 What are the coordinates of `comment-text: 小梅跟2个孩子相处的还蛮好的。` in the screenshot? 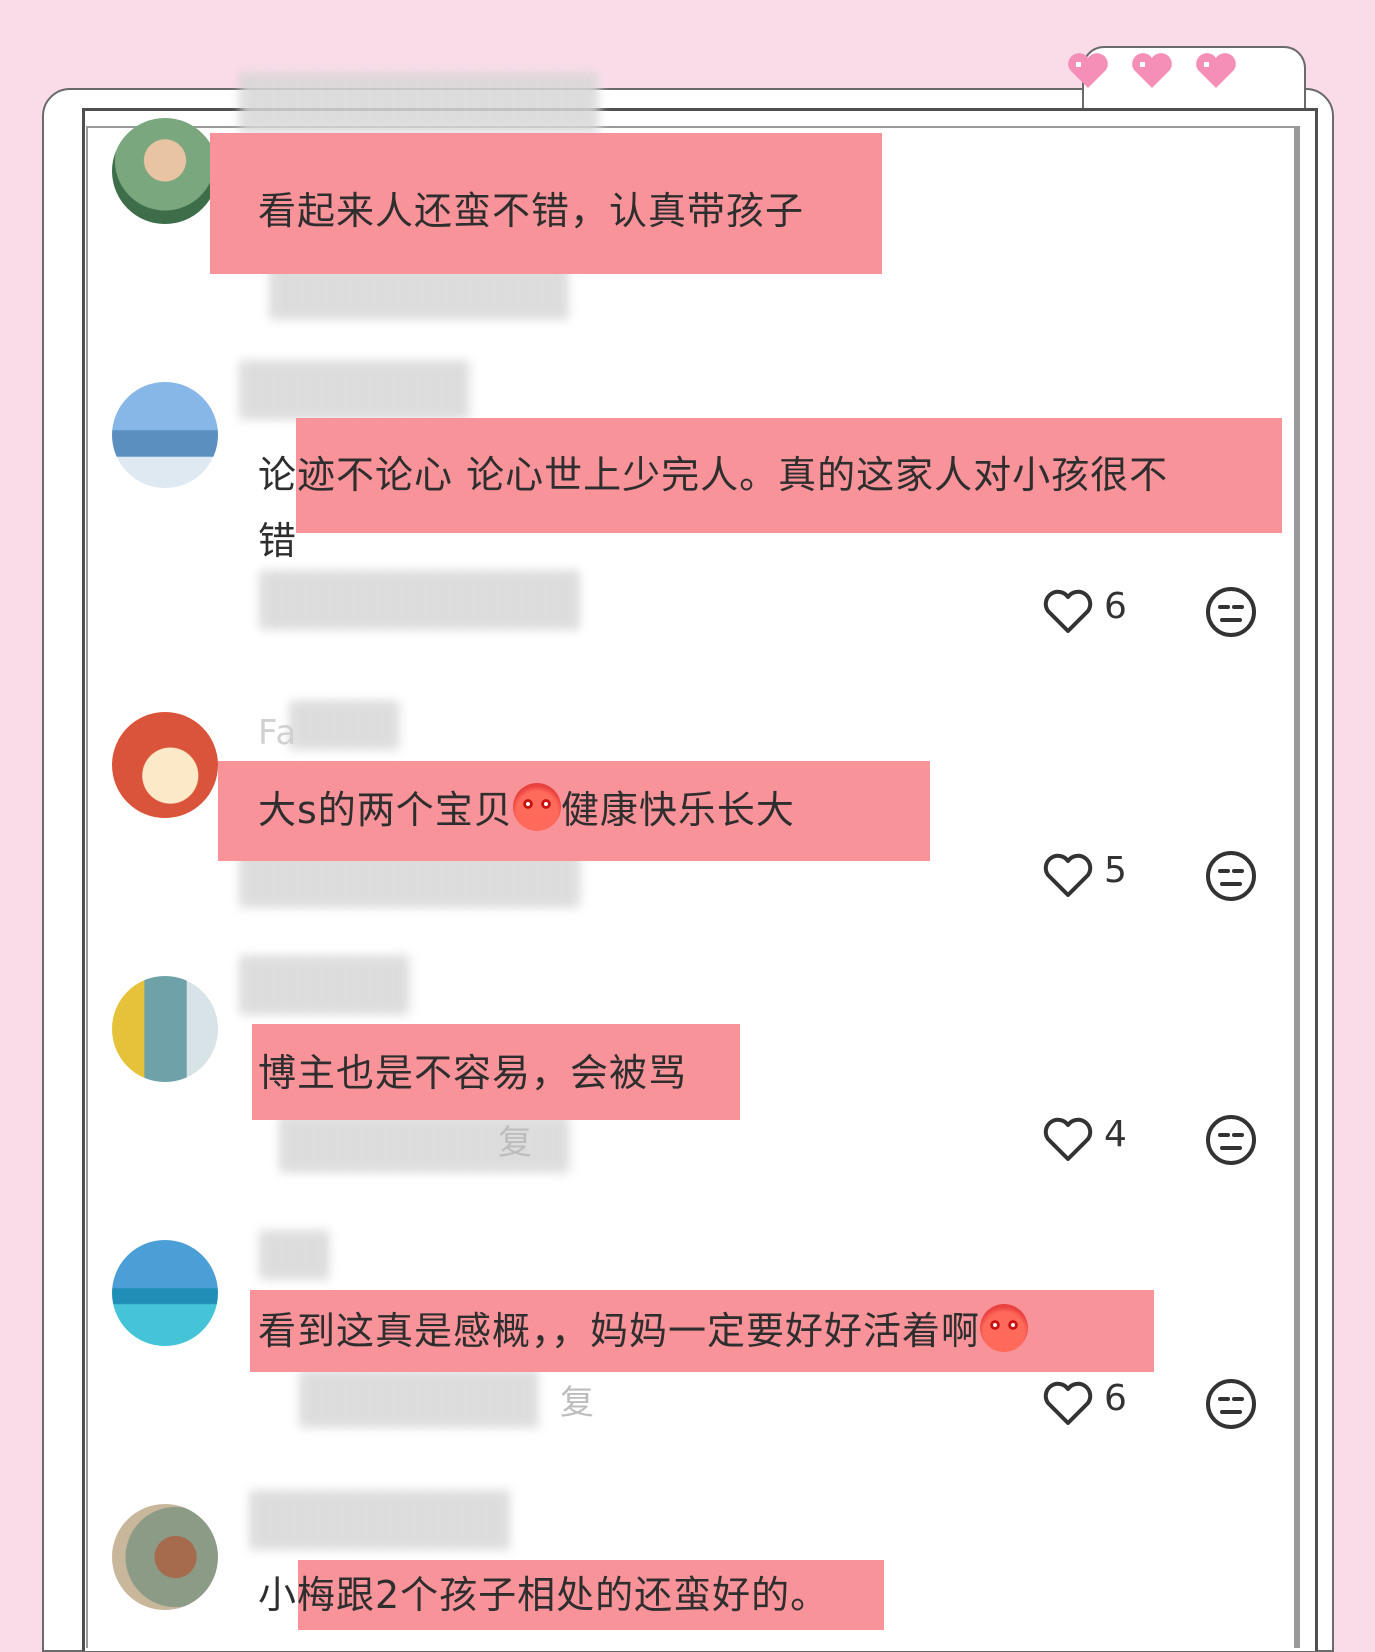 It's located at (544, 1595).